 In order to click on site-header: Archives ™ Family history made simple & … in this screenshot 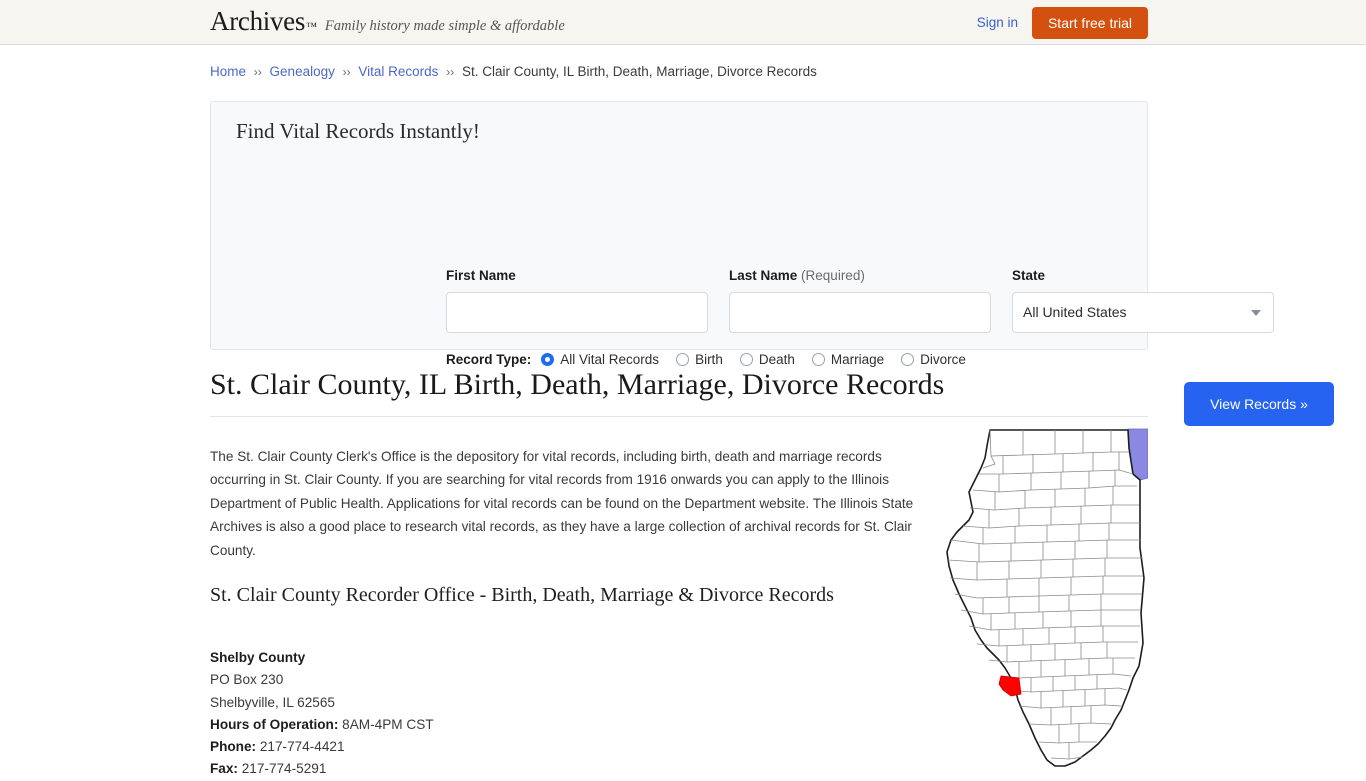, I will do `click(683, 22)`.